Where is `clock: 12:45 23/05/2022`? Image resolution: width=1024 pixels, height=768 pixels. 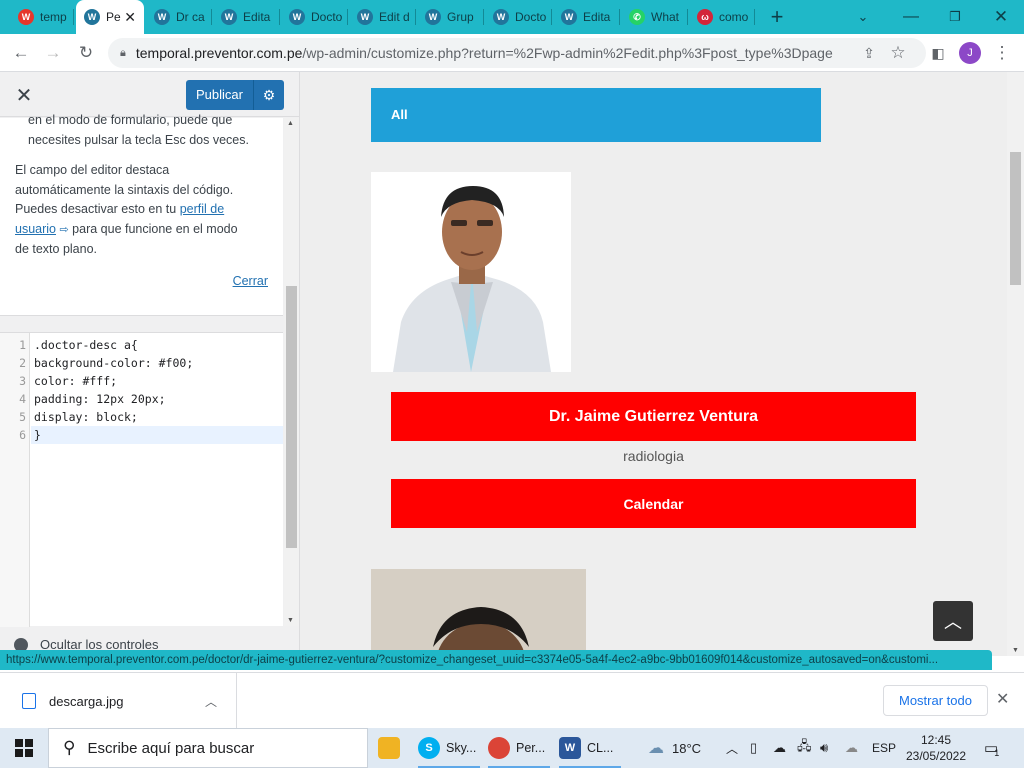 clock: 12:45 23/05/2022 is located at coordinates (936, 748).